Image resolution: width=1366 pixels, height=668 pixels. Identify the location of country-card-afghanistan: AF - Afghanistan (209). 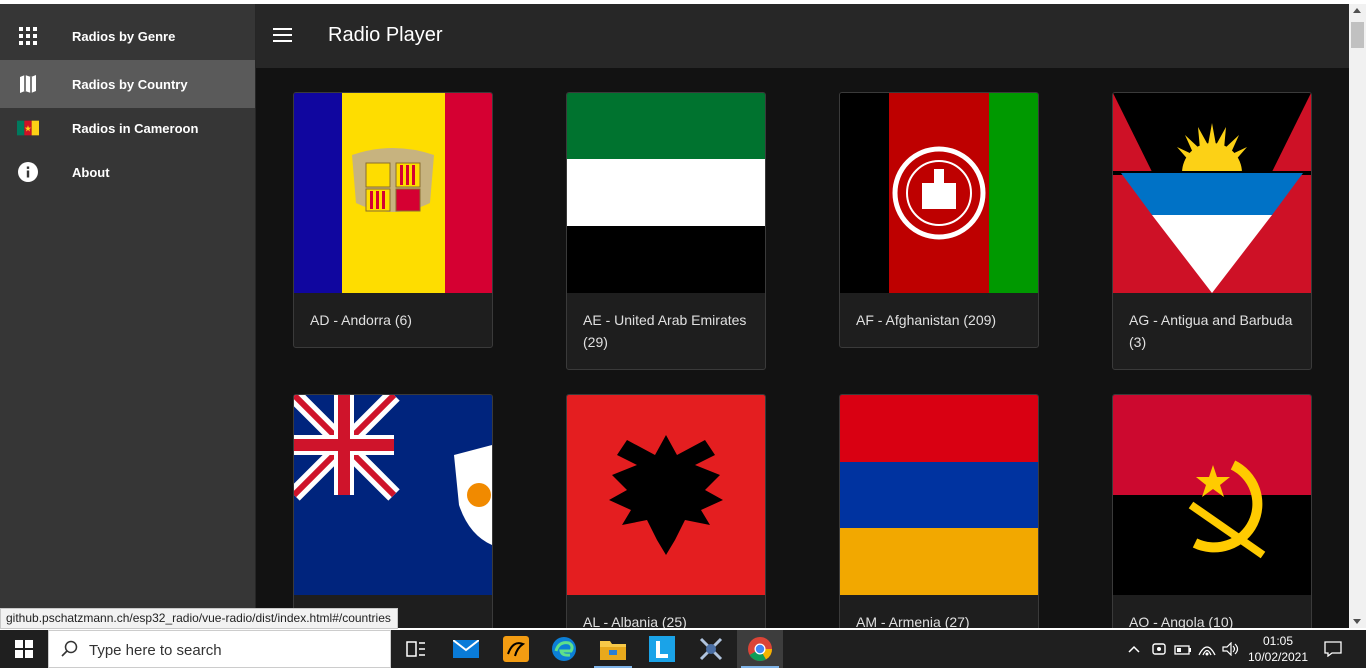
(939, 220).